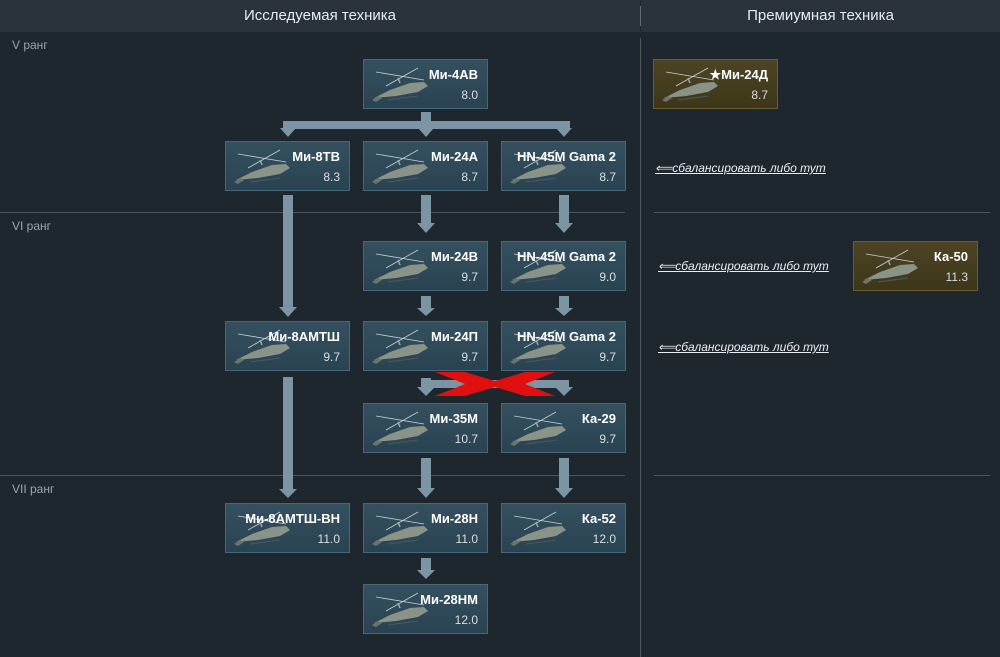  What do you see at coordinates (292, 518) in the screenshot?
I see `vehicle-name: Ми-8АМТШ-ВН` at bounding box center [292, 518].